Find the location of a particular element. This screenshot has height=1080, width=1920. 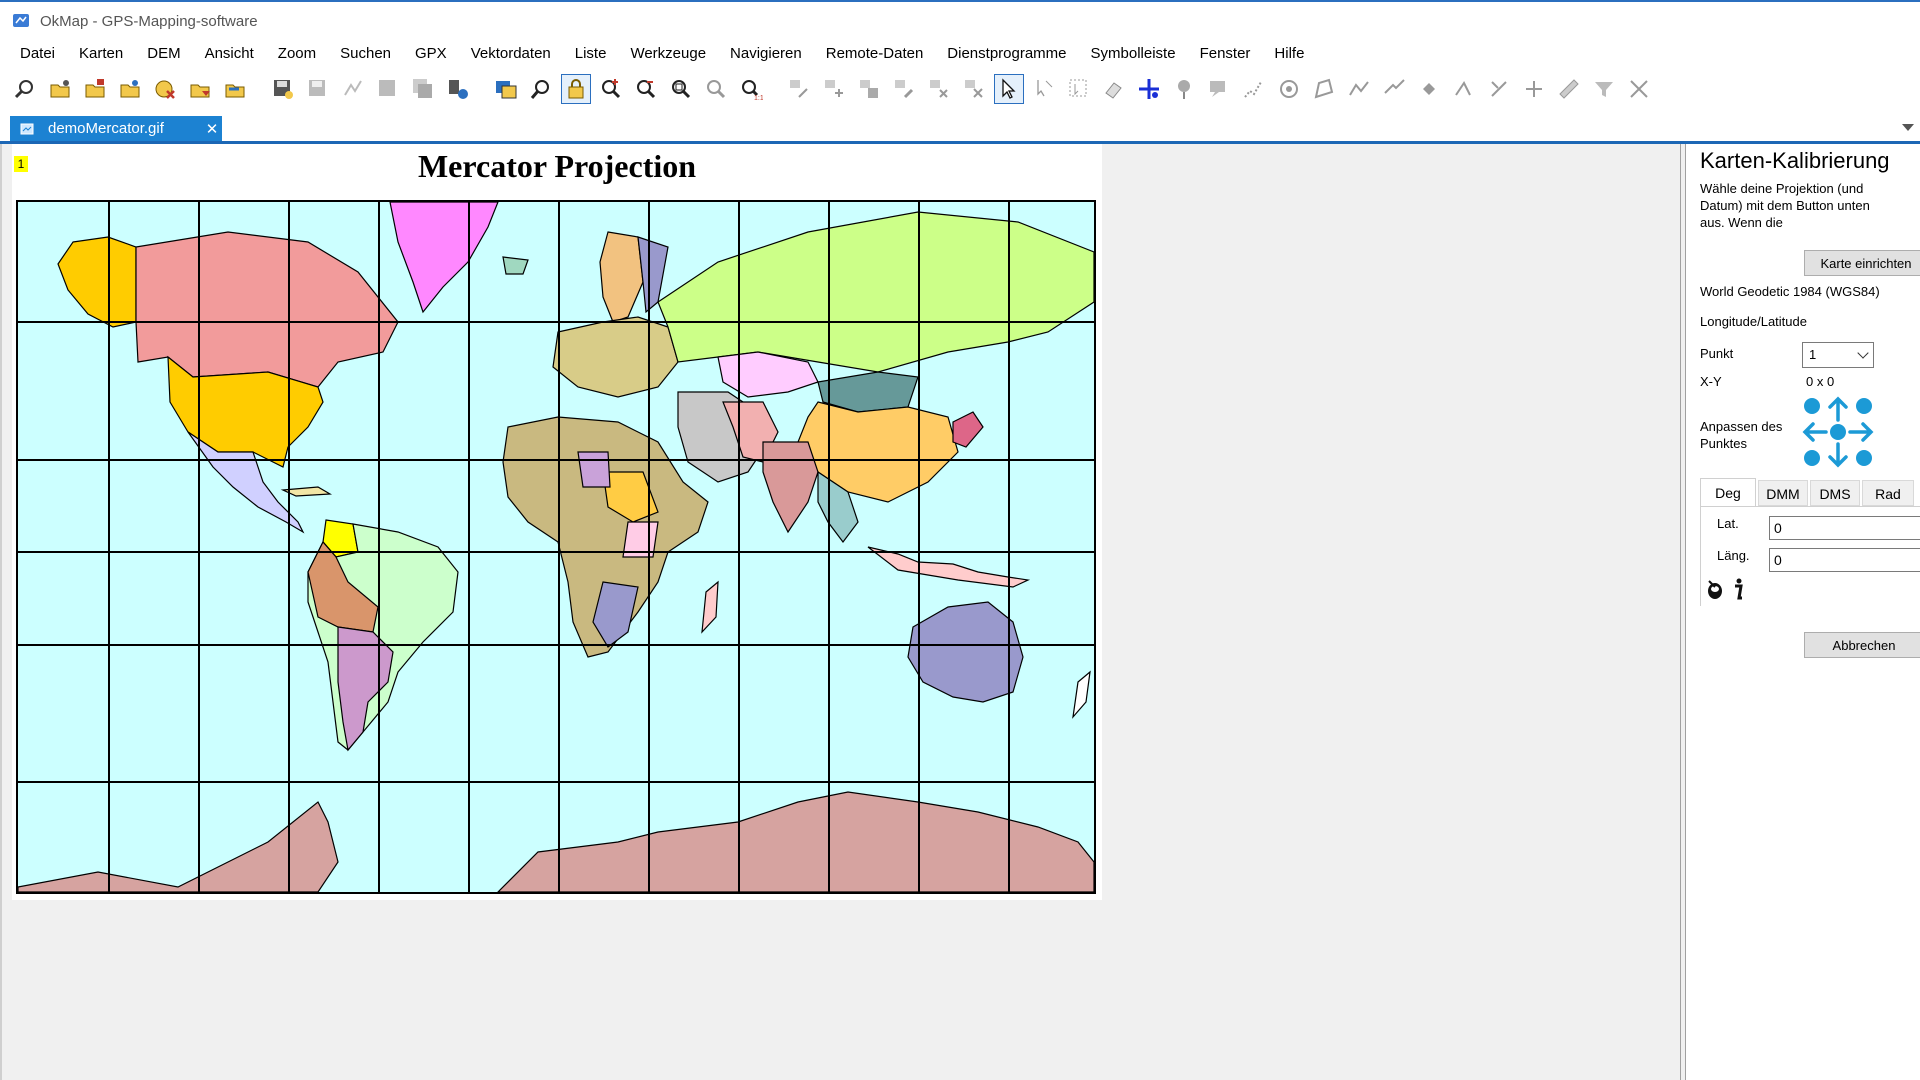

edit-waypoint-icon is located at coordinates (904, 89).